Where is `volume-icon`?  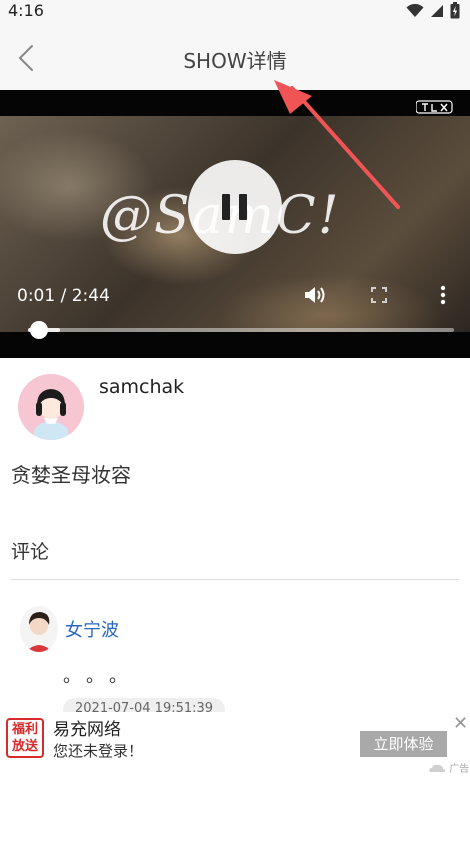
volume-icon is located at coordinates (315, 297).